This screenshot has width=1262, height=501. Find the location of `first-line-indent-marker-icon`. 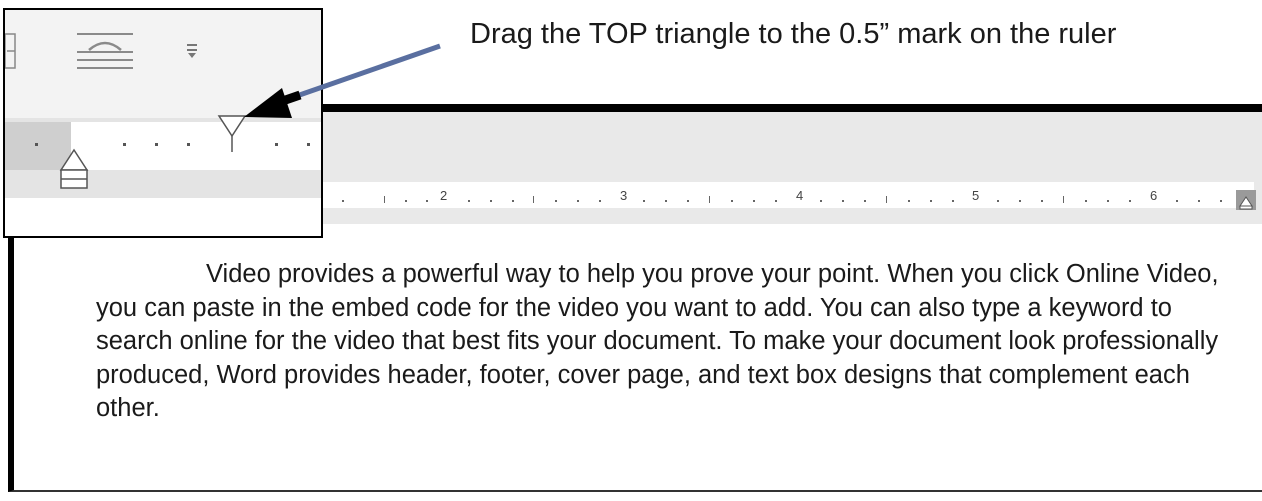

first-line-indent-marker-icon is located at coordinates (232, 134).